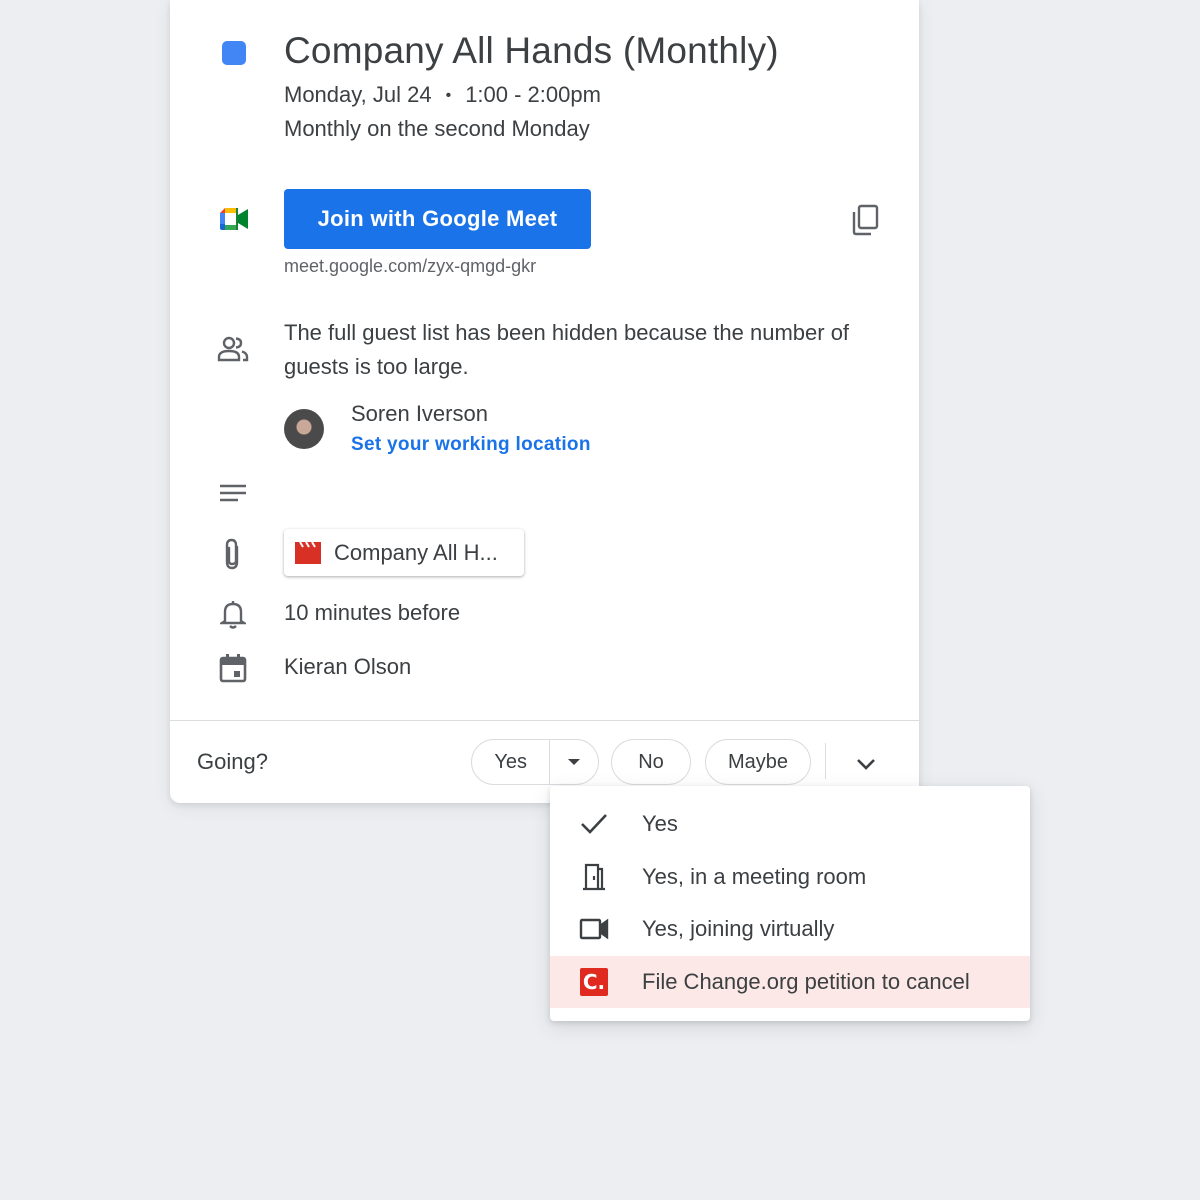  Describe the element at coordinates (372, 612) in the screenshot. I see `reminder-text: 10 minutes before` at that location.